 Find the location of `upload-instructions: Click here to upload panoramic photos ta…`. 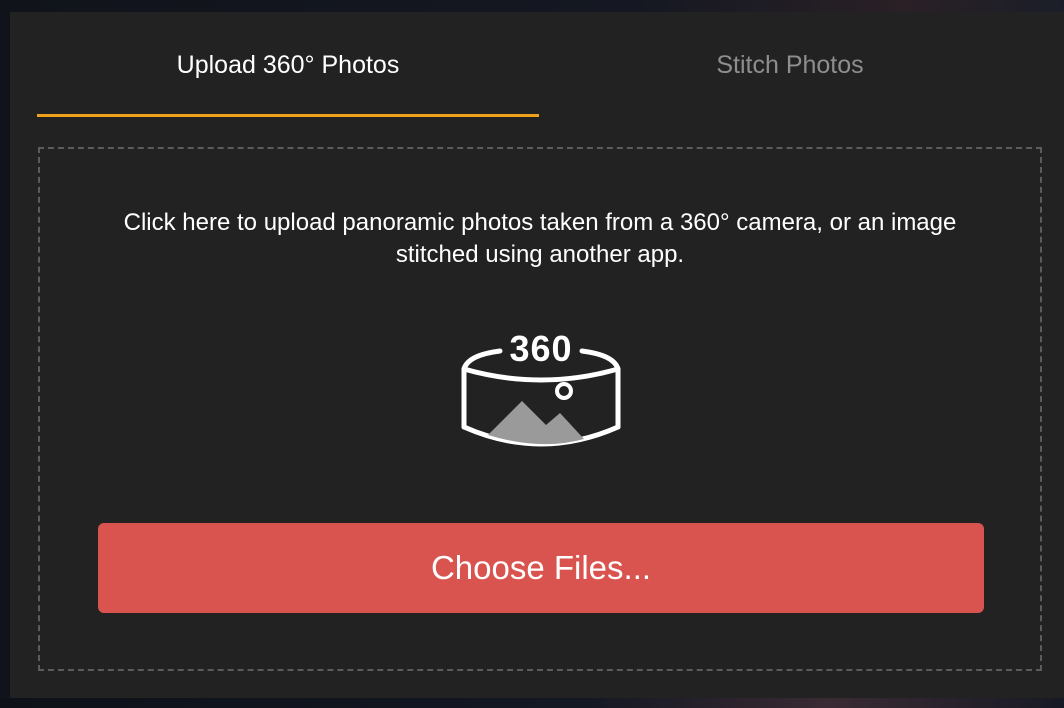

upload-instructions: Click here to upload panoramic photos ta… is located at coordinates (540, 238).